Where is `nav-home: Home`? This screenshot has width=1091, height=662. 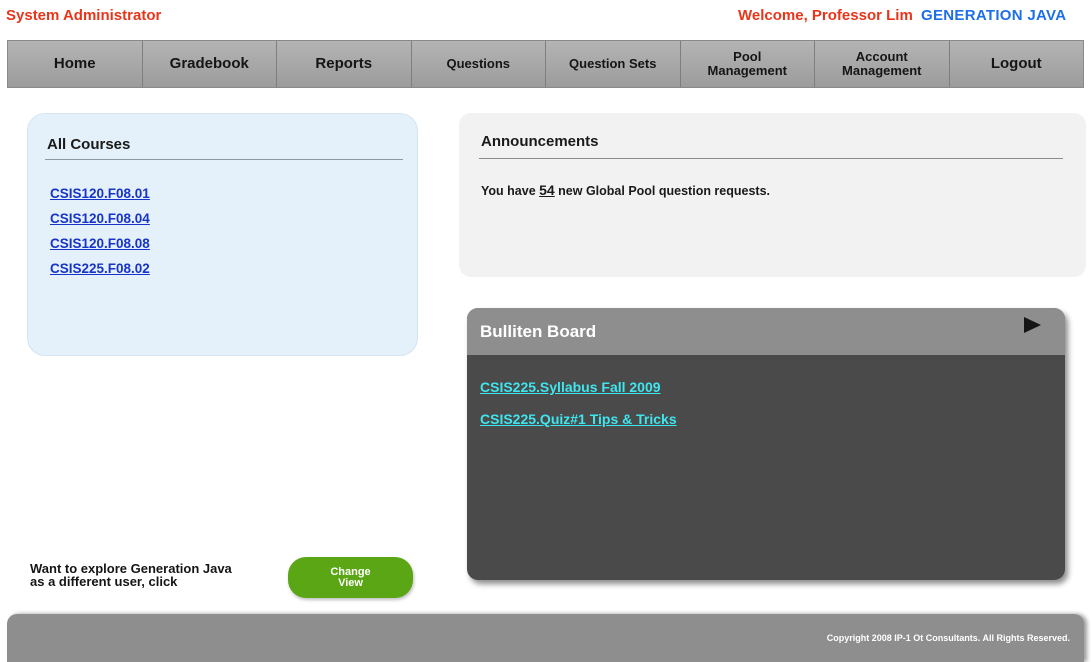 nav-home: Home is located at coordinates (75, 64).